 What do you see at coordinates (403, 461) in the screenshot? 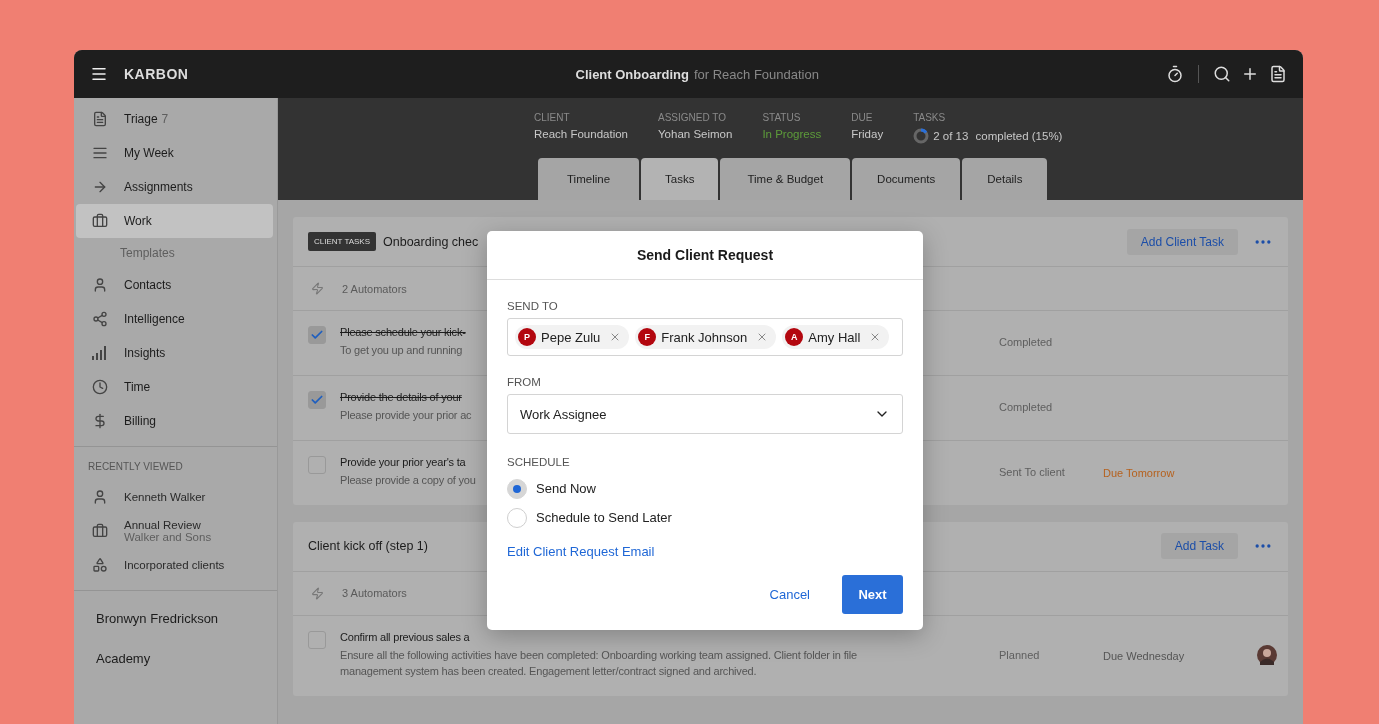
I see `task-title: Provide your prior year's ta` at bounding box center [403, 461].